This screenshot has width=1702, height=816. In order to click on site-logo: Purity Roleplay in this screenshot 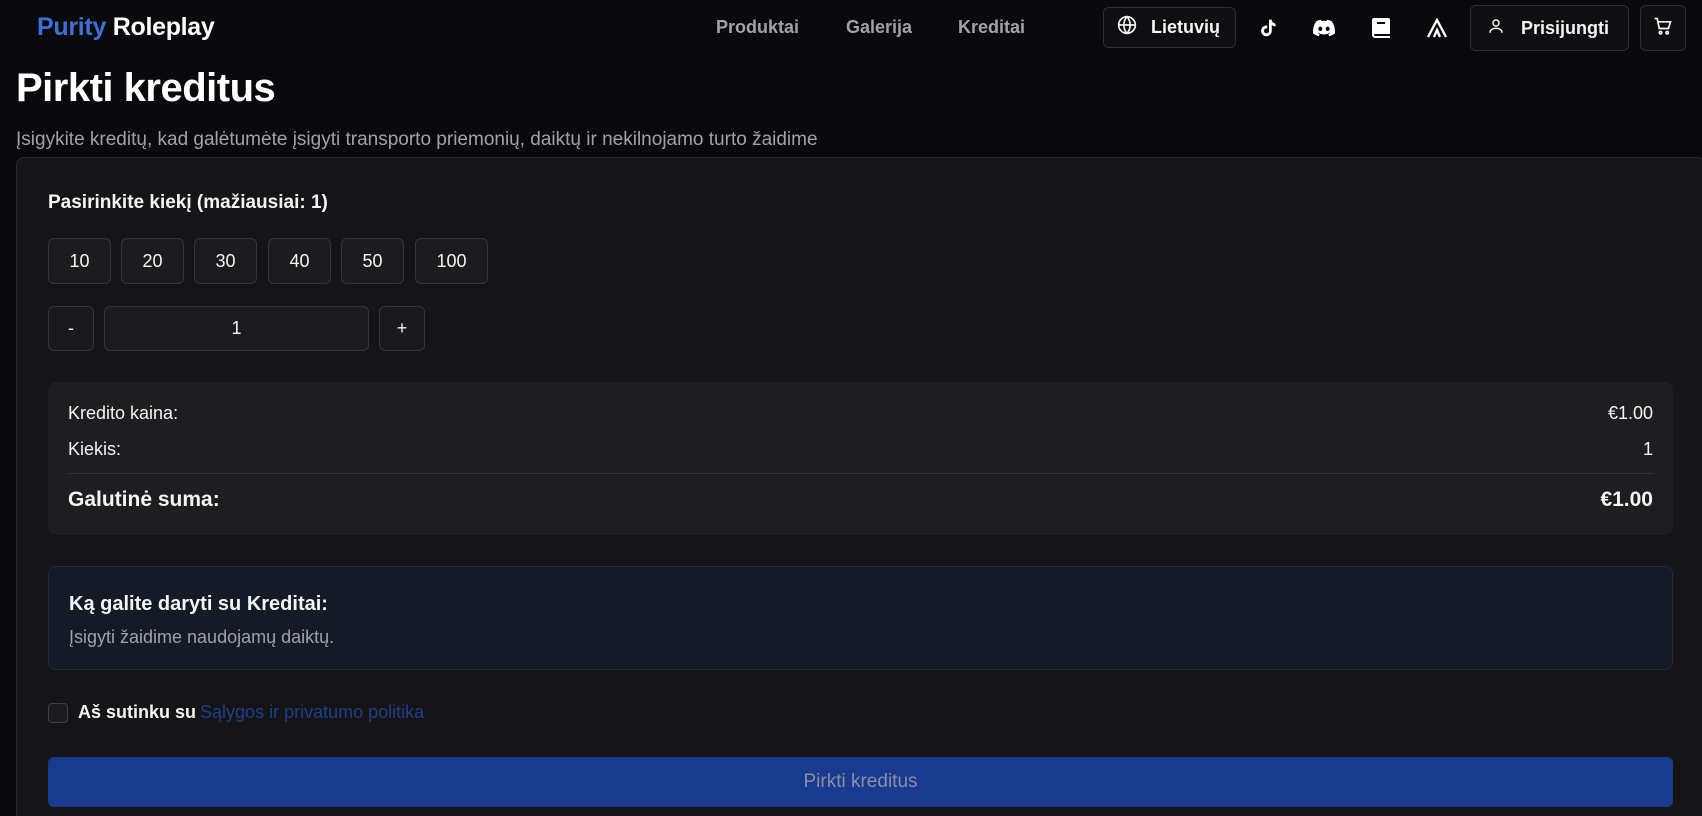, I will do `click(126, 27)`.